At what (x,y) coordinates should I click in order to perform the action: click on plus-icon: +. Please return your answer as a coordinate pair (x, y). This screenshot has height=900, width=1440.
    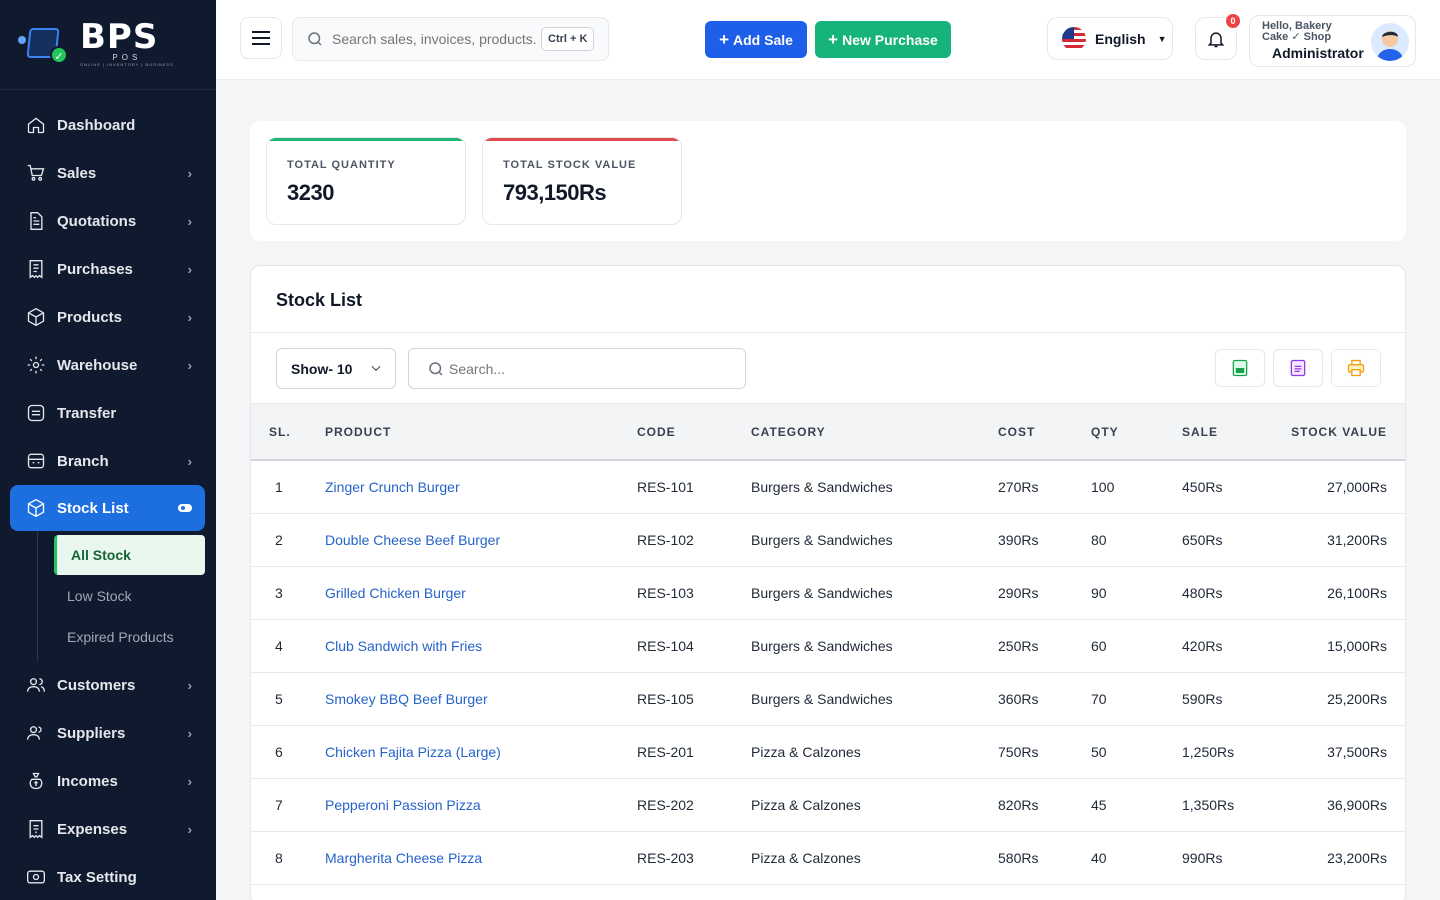
    Looking at the image, I should click on (833, 39).